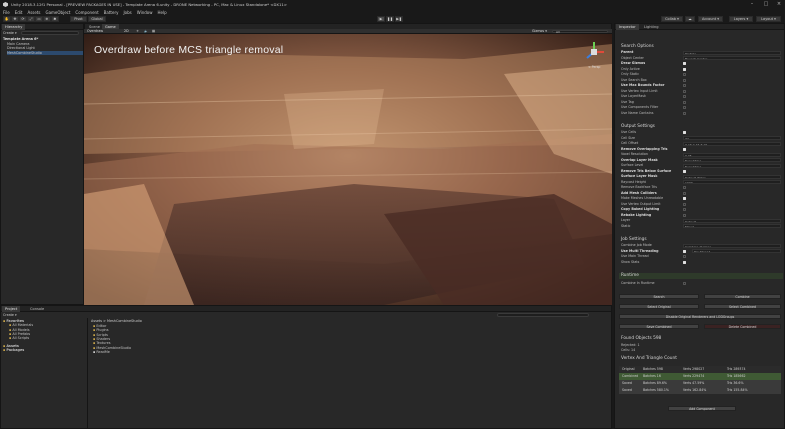  What do you see at coordinates (45, 52) in the screenshot?
I see `hierarchy-row: MeshCombineStudio` at bounding box center [45, 52].